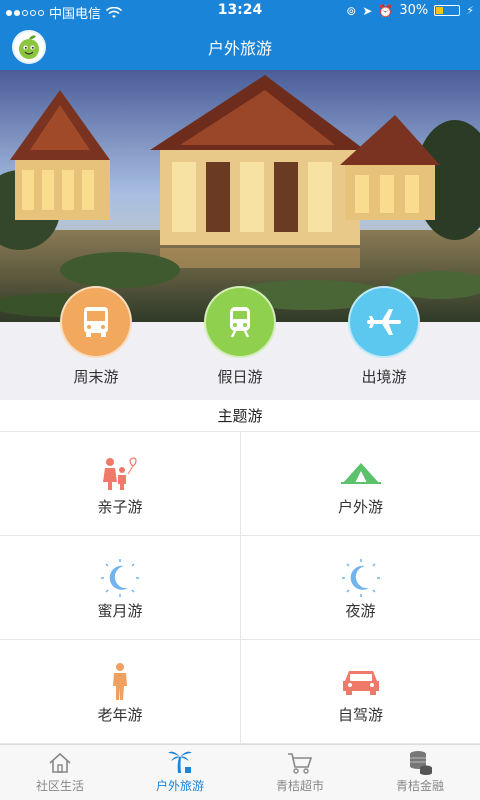 The height and width of the screenshot is (800, 480). I want to click on charging-icon: ⚡, so click(470, 10).